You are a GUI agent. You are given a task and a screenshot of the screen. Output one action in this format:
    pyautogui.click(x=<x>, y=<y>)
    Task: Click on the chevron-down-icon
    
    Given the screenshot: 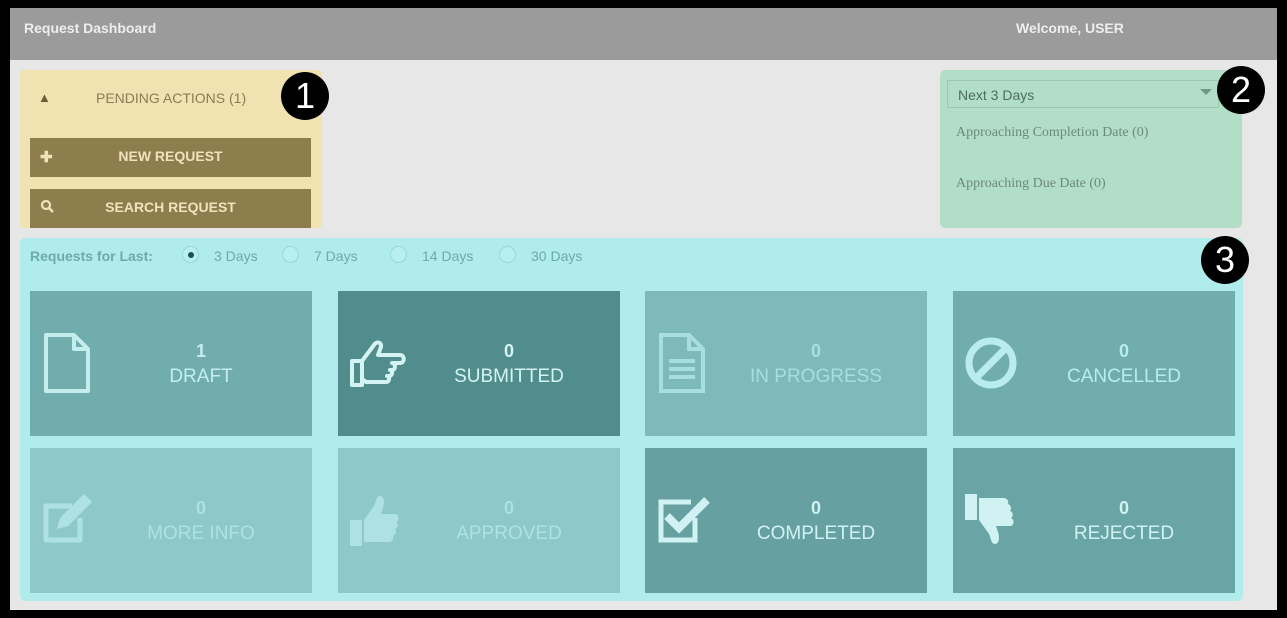 What is the action you would take?
    pyautogui.click(x=1206, y=92)
    